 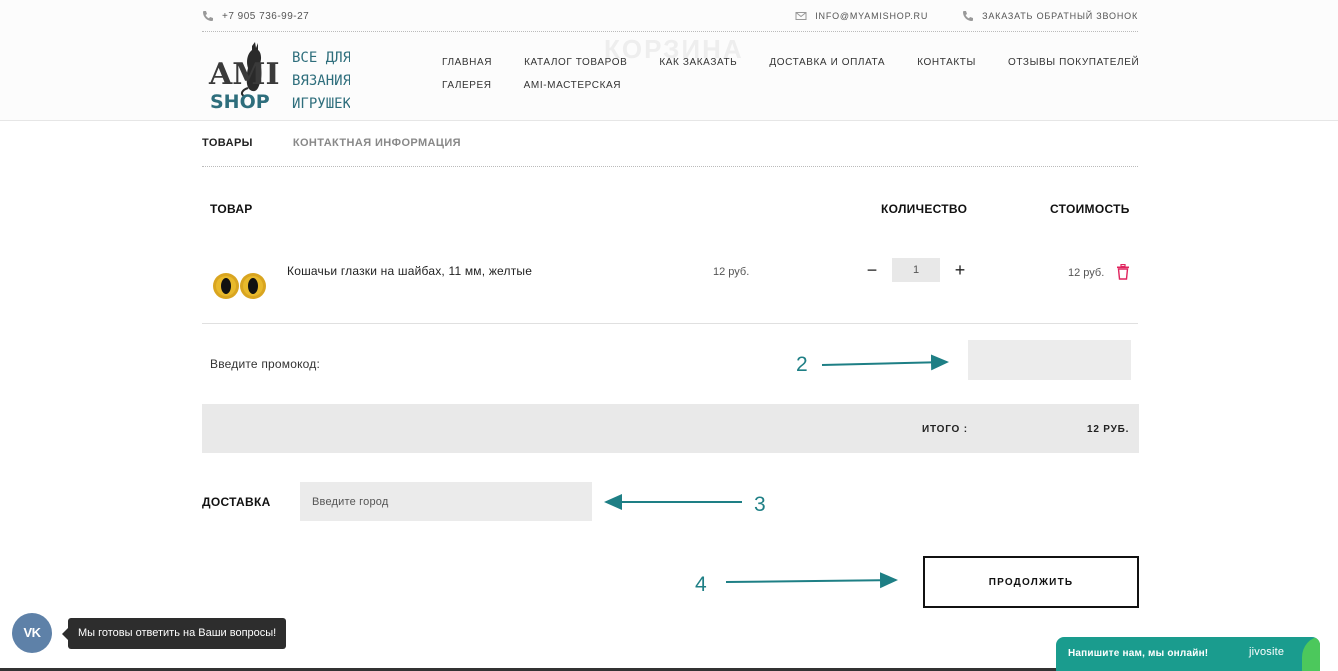 I want to click on column-header-cost: СТОИМОСТЬ, so click(x=1090, y=209).